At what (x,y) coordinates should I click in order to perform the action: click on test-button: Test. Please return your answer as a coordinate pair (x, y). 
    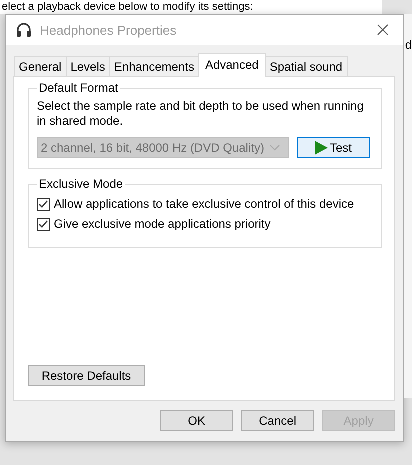
    Looking at the image, I should click on (333, 147).